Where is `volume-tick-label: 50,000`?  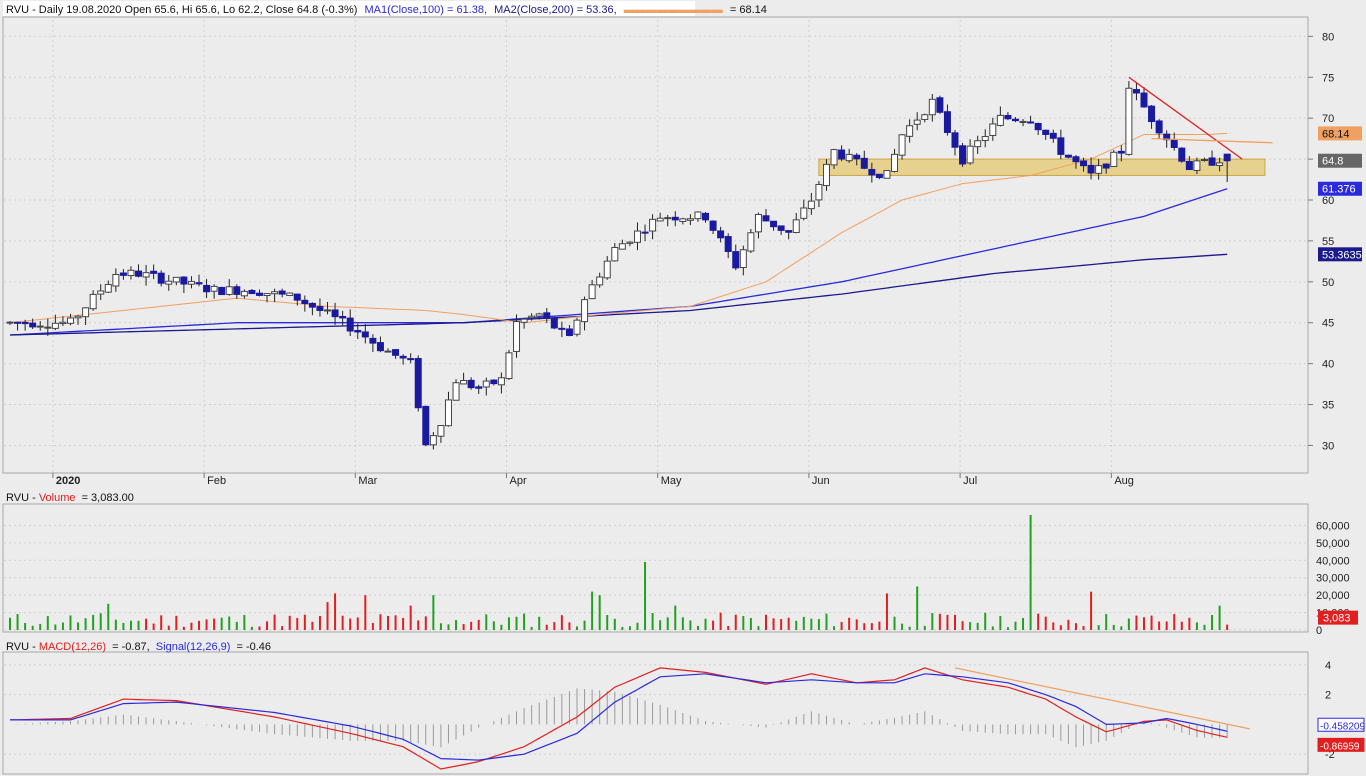
volume-tick-label: 50,000 is located at coordinates (1333, 544).